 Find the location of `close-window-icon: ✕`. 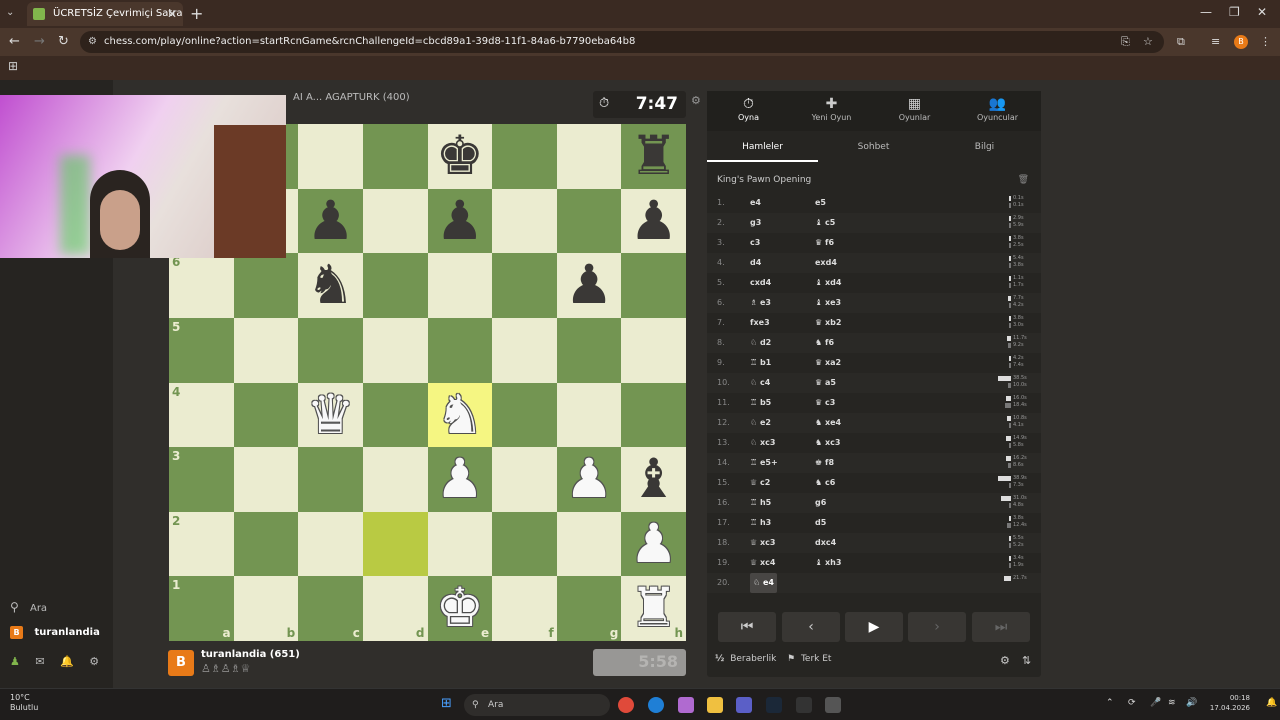

close-window-icon: ✕ is located at coordinates (1262, 12).